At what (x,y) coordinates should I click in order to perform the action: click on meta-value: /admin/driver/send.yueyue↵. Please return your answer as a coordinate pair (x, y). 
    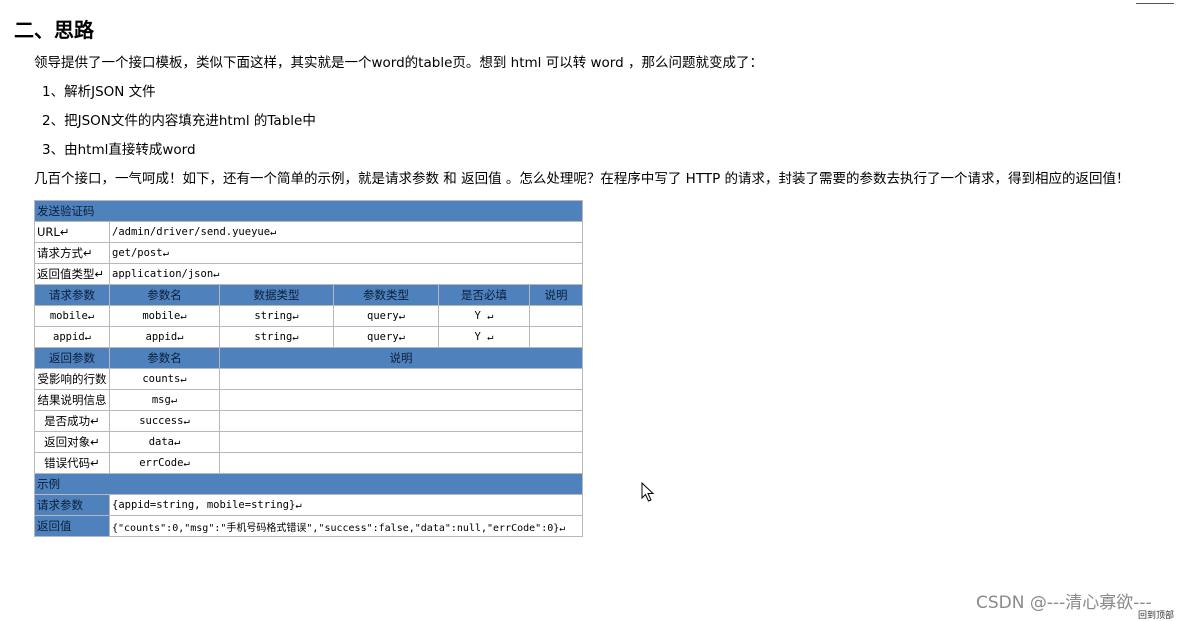
    Looking at the image, I should click on (346, 232).